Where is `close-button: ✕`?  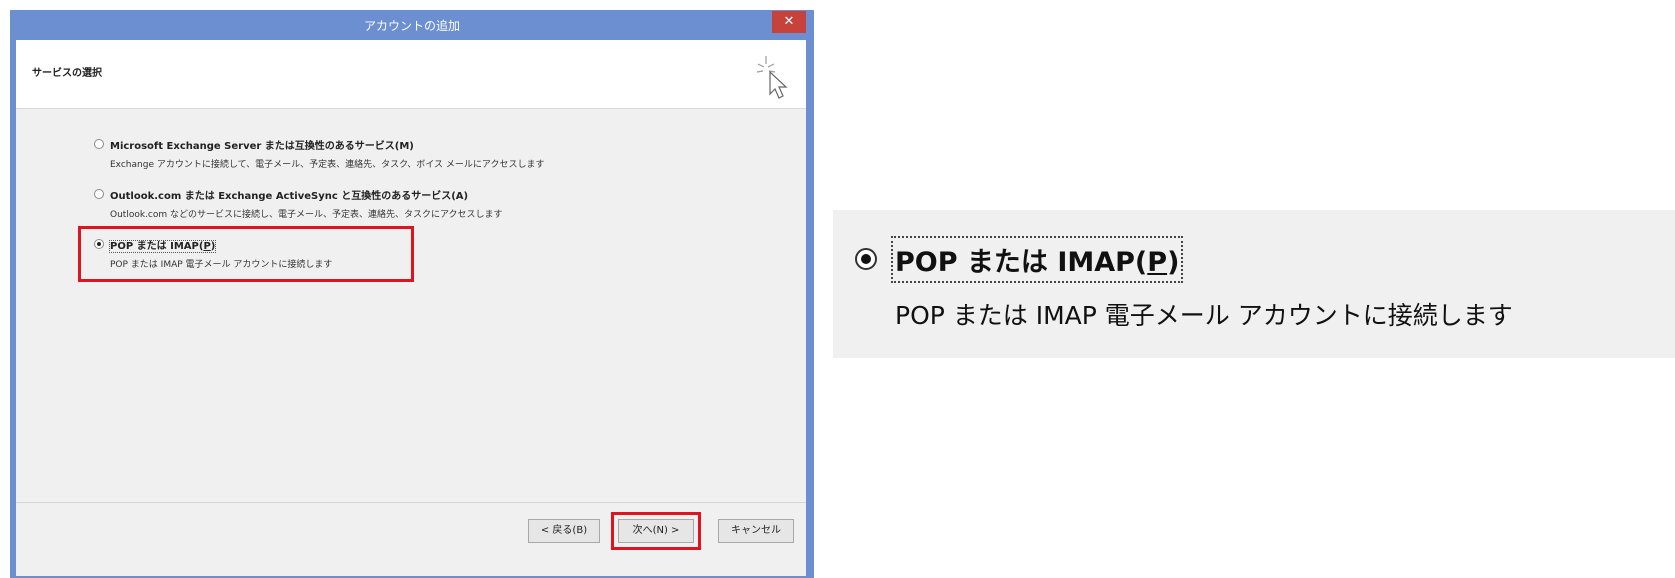 close-button: ✕ is located at coordinates (789, 22).